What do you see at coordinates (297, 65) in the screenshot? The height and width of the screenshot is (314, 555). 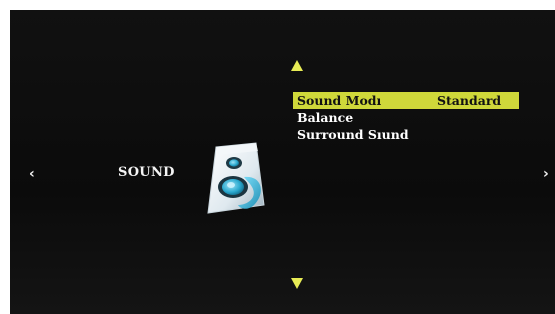 I see `scroll-up-arrow-icon` at bounding box center [297, 65].